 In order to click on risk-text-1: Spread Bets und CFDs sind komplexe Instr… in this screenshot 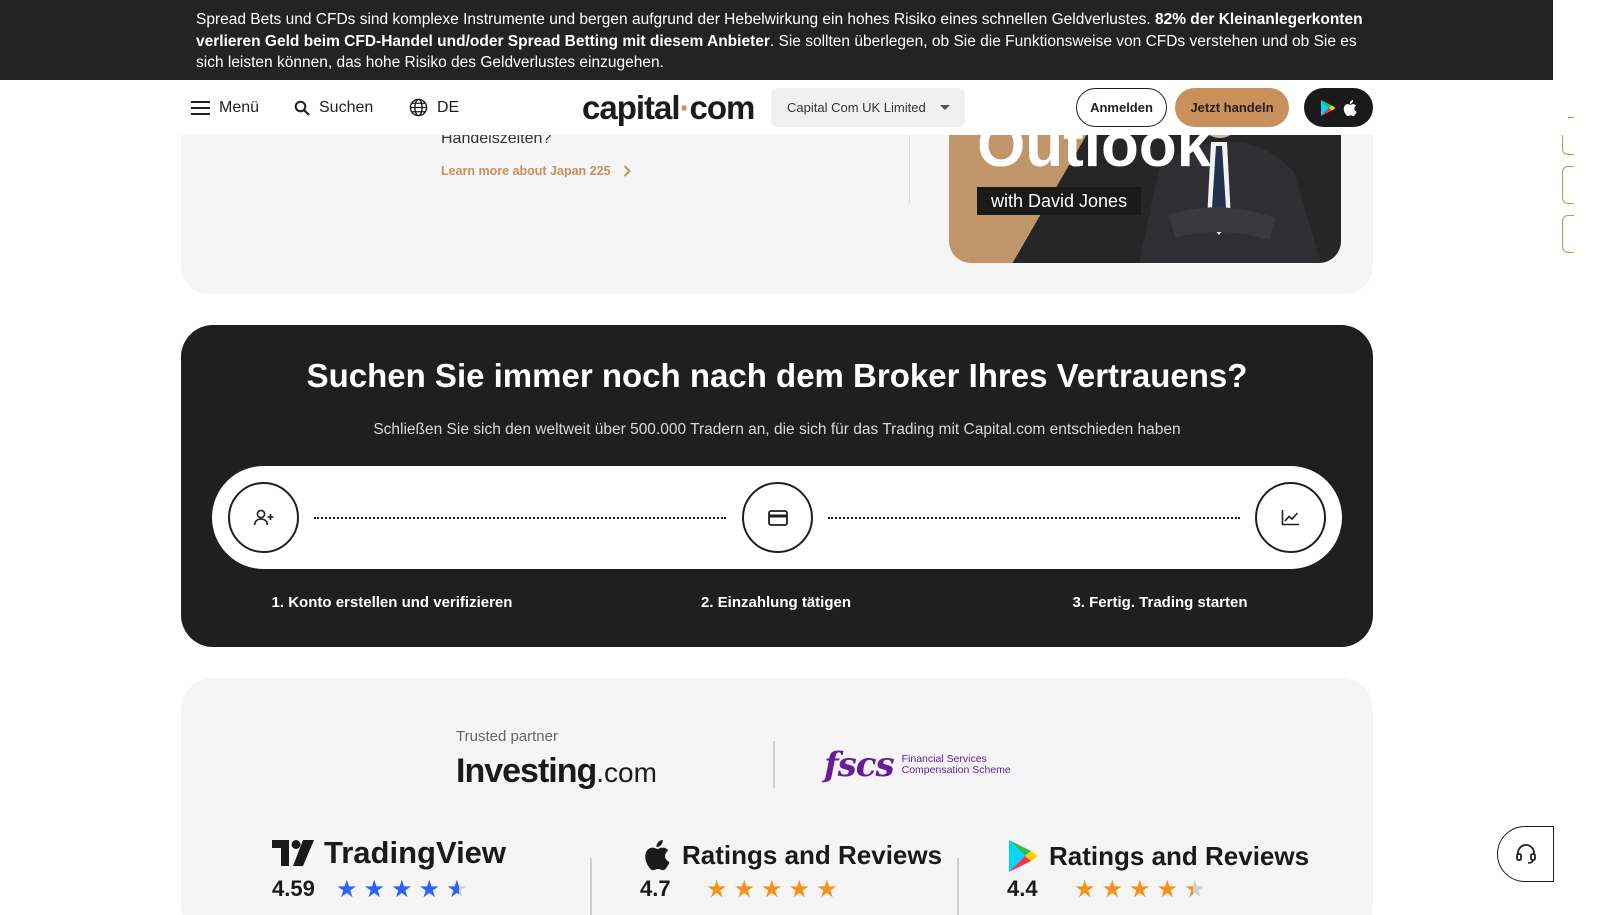, I will do `click(675, 19)`.